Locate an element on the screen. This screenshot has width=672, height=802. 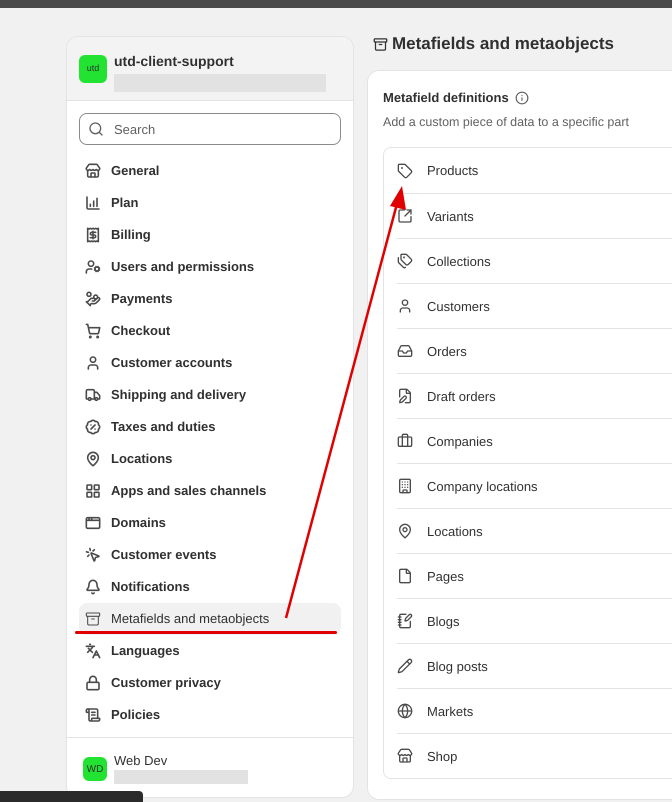
sidebar-item: Policies is located at coordinates (210, 715).